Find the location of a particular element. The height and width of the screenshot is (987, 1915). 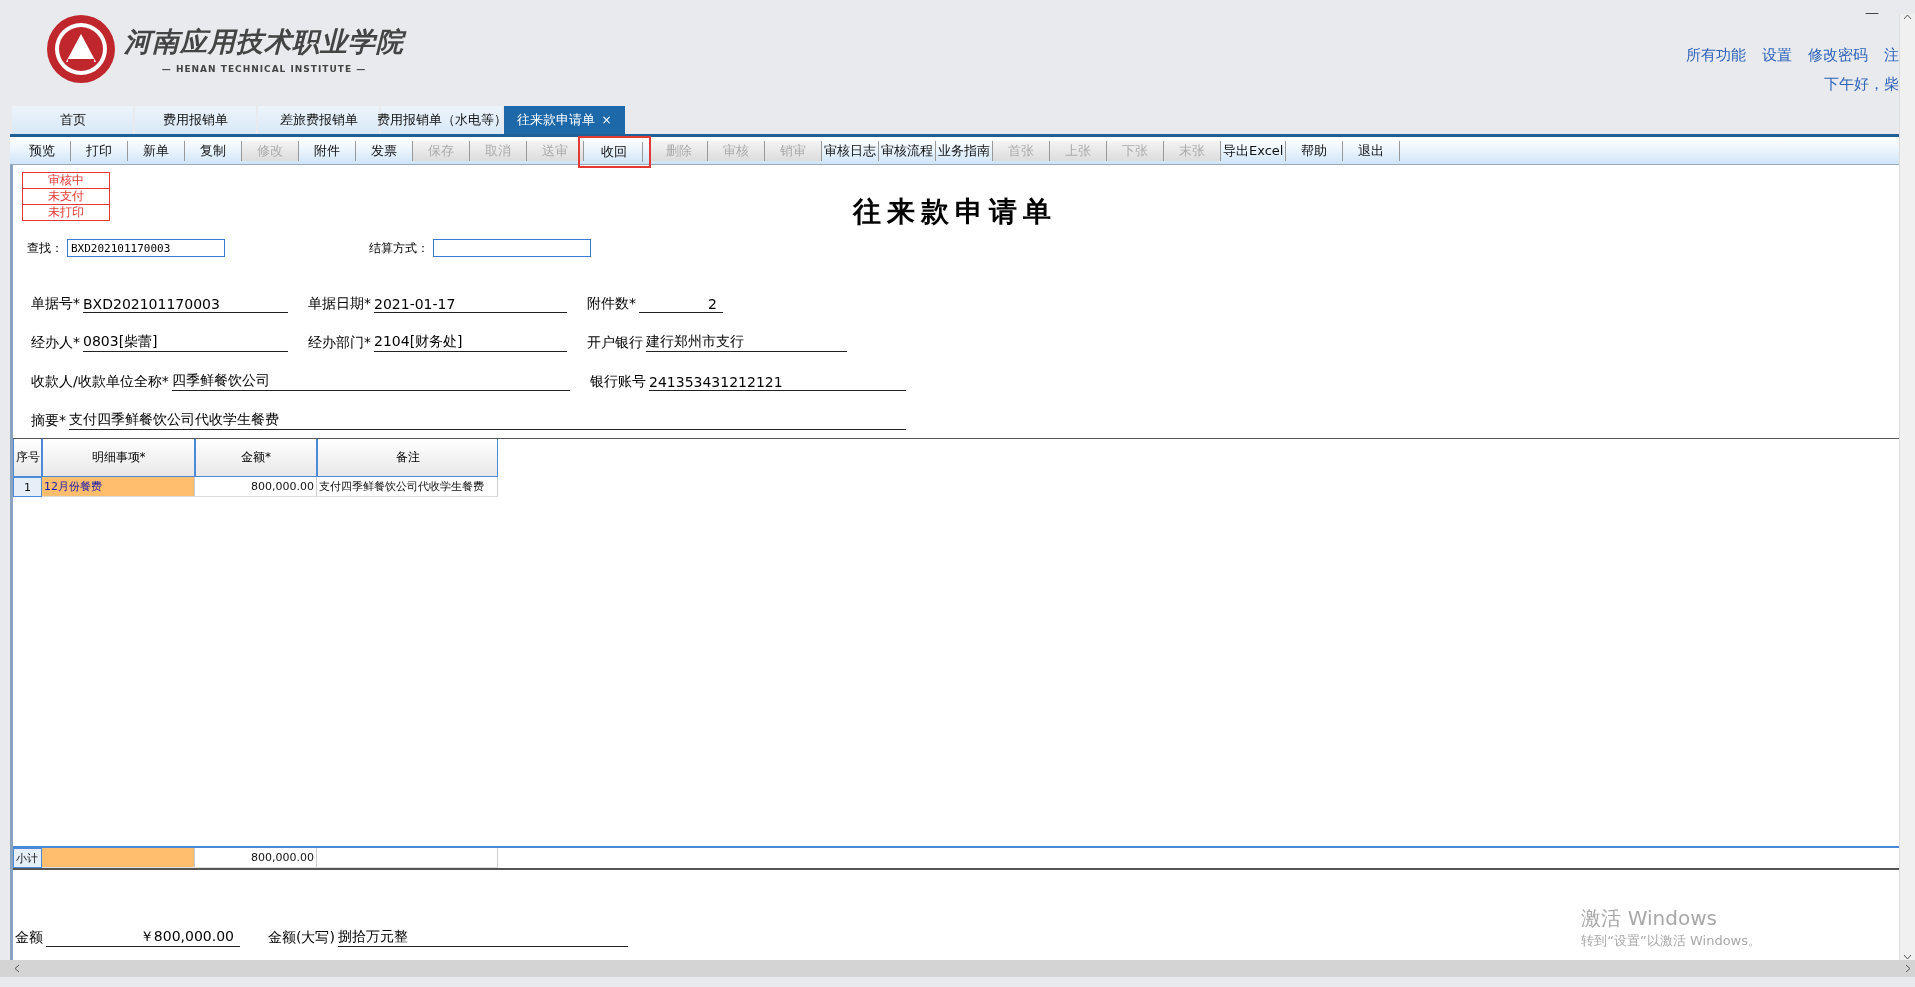

toolbar-button: 新单 is located at coordinates (156, 150).